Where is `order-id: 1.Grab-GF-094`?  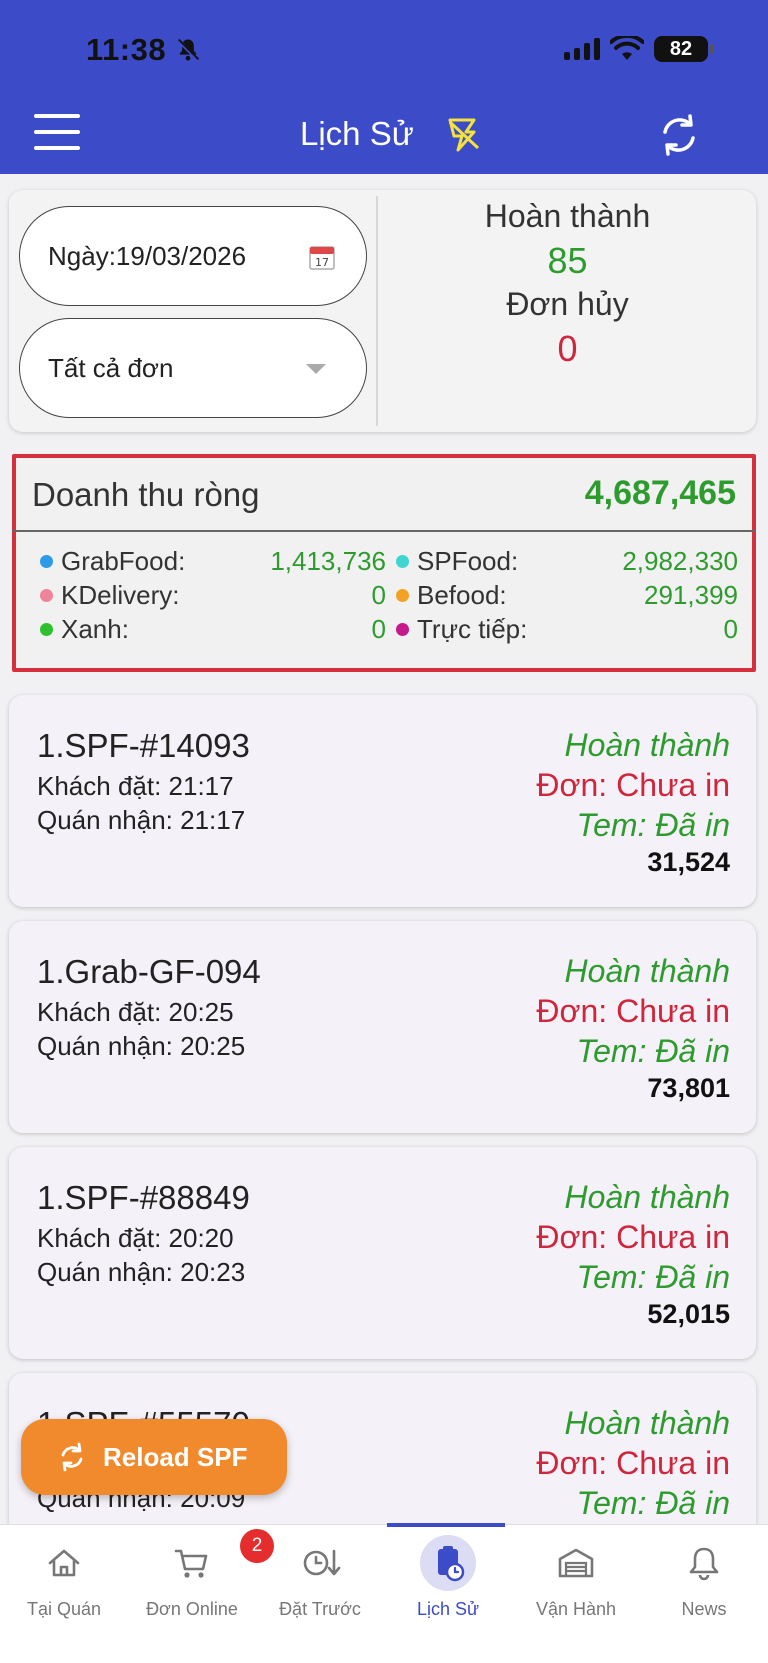
order-id: 1.Grab-GF-094 is located at coordinates (149, 971).